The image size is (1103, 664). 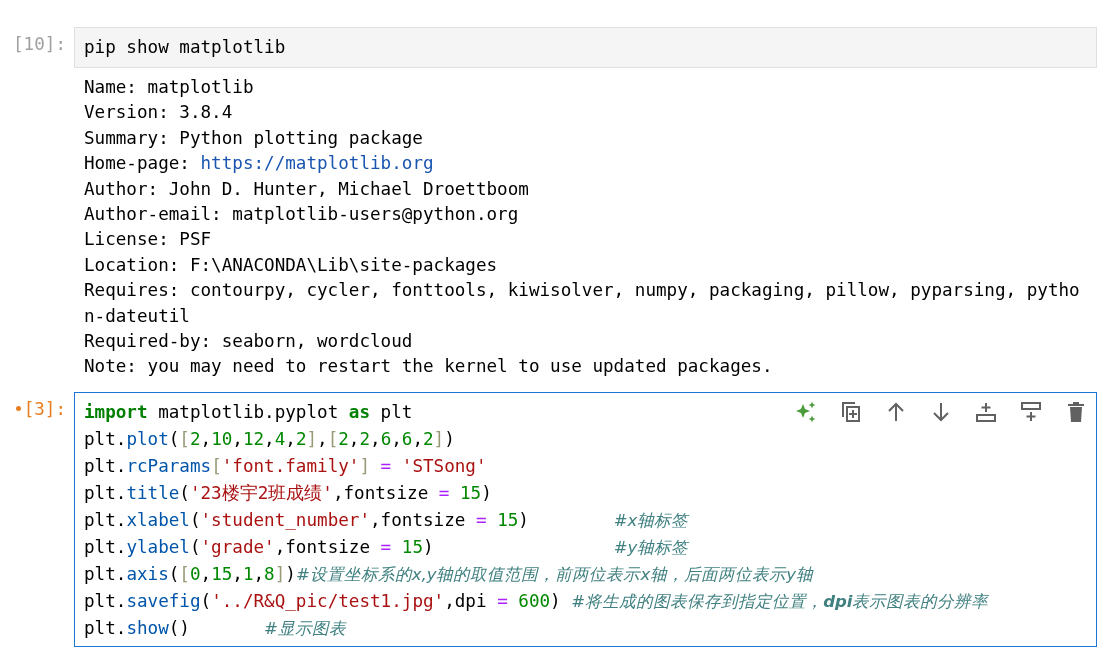 I want to click on output-line: Version: 3.8.4, so click(x=159, y=113).